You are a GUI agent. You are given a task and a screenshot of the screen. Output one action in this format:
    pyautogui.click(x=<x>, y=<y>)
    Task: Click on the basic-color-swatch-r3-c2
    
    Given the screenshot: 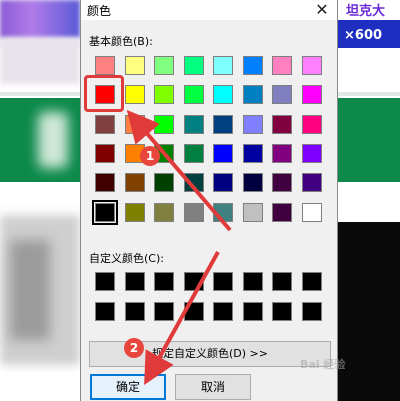 What is the action you would take?
    pyautogui.click(x=134, y=124)
    